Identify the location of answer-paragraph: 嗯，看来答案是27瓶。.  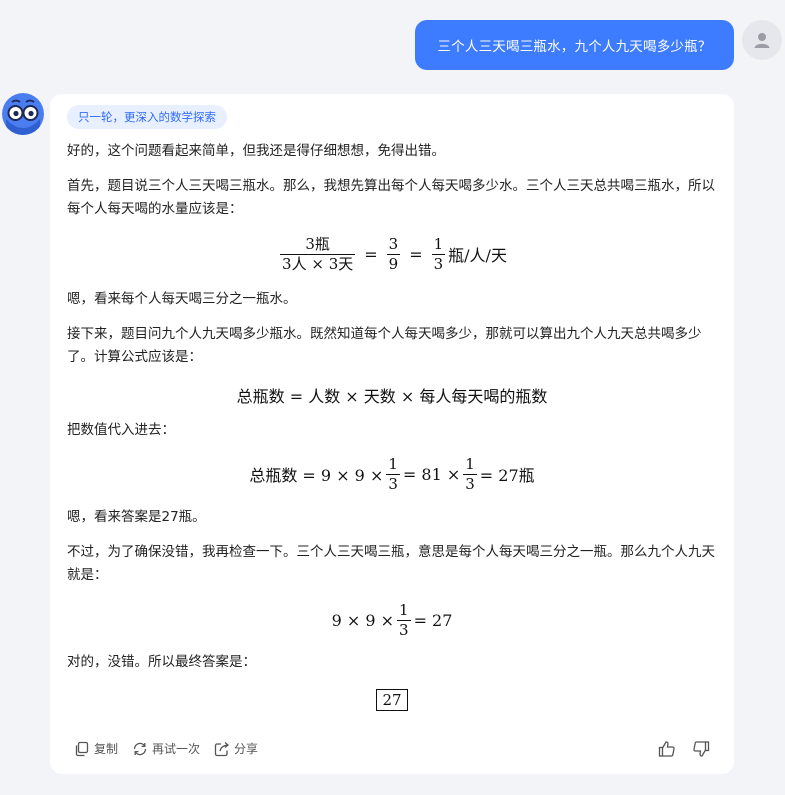
(136, 517).